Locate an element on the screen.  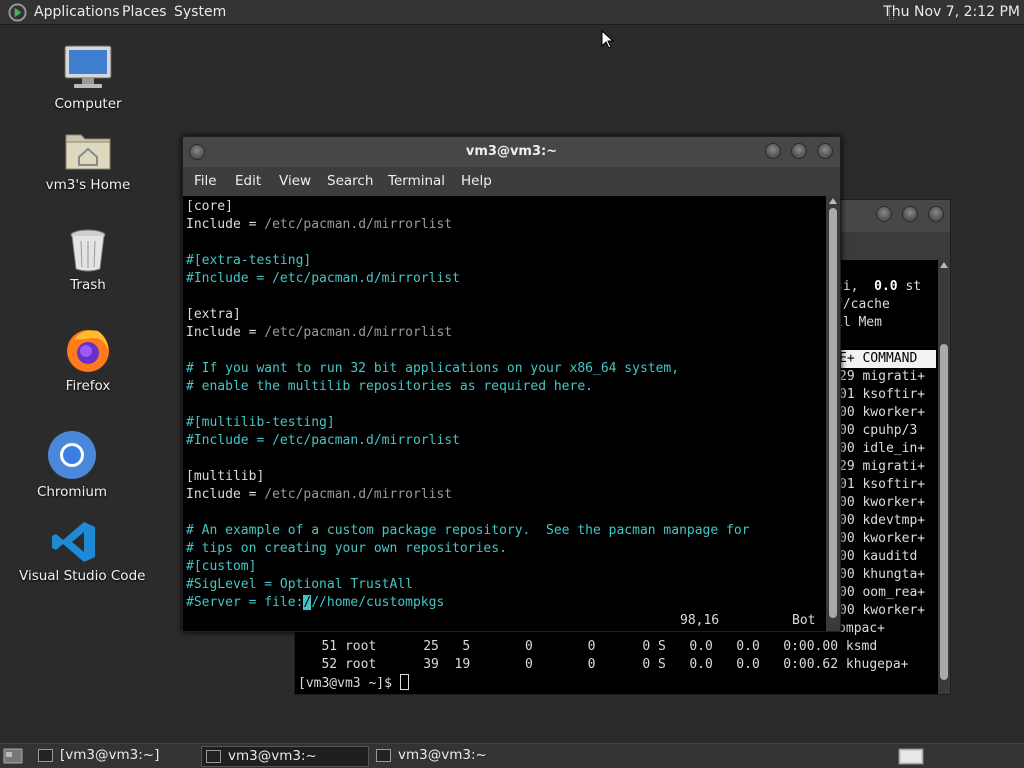
bottom-taskbar: [vm3@vm3:~] vm3@vm3:~ vm3@vm3:~ is located at coordinates (512, 755).